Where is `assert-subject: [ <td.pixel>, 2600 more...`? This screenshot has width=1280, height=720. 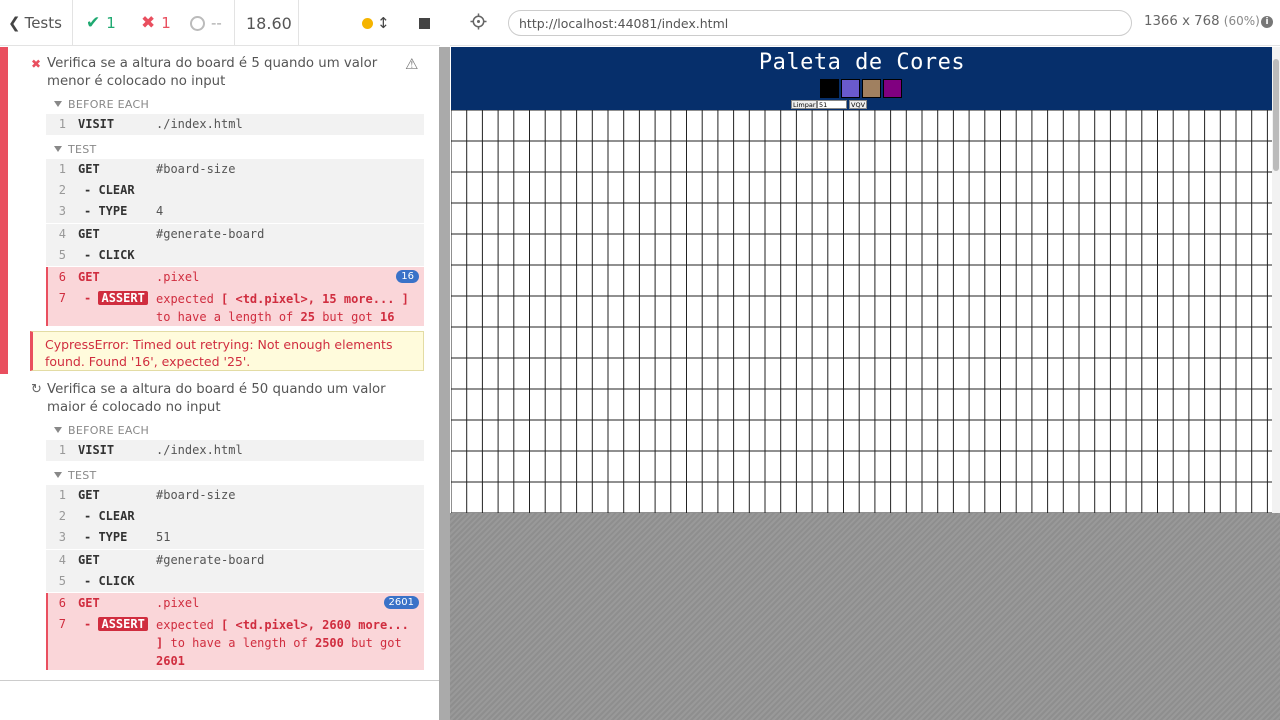
assert-subject: [ <td.pixel>, 2600 more... is located at coordinates (315, 625).